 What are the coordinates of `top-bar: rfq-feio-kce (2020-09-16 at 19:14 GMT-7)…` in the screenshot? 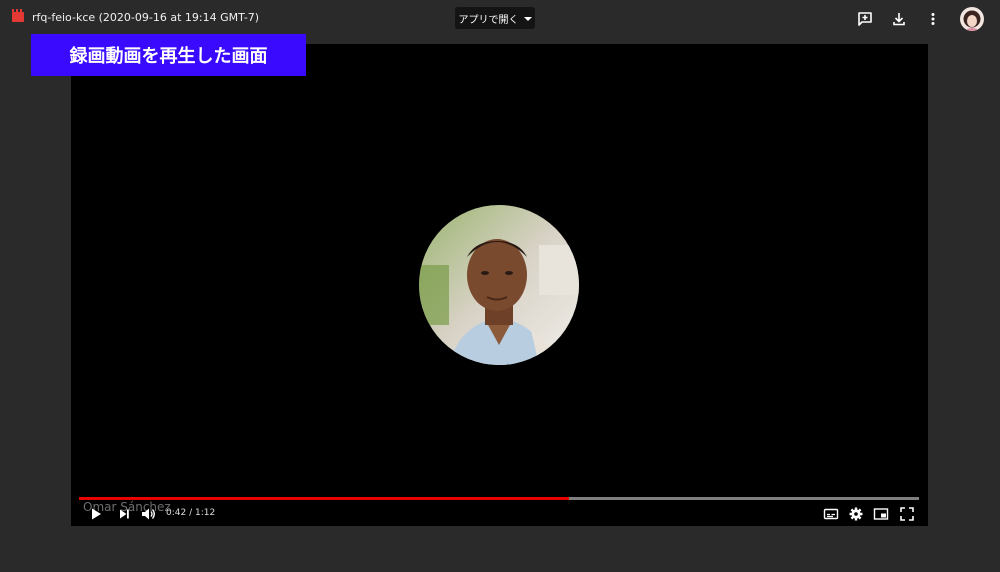 It's located at (500, 19).